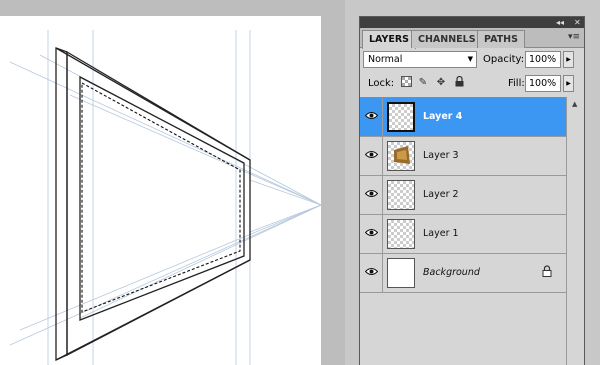  I want to click on lock-all-icon, so click(459, 82).